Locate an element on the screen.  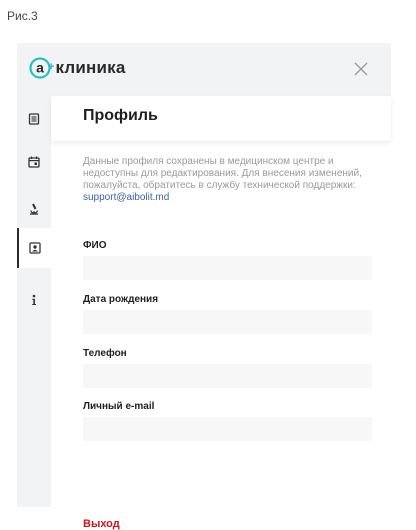
email-label: Личный e-mail is located at coordinates (119, 406).